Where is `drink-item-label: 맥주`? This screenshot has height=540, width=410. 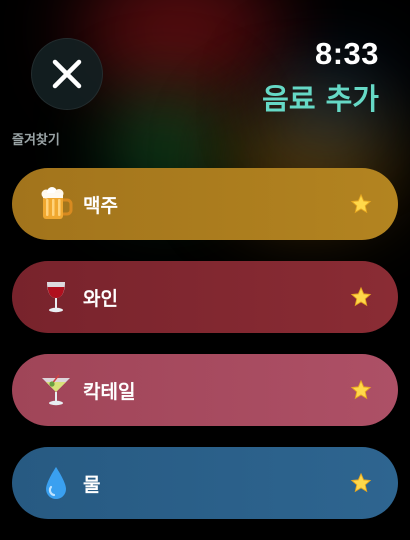 drink-item-label: 맥주 is located at coordinates (100, 205).